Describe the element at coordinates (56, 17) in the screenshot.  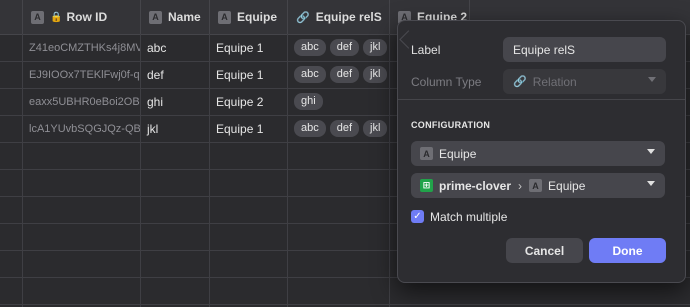
I see `lock-icon: 🔒` at that location.